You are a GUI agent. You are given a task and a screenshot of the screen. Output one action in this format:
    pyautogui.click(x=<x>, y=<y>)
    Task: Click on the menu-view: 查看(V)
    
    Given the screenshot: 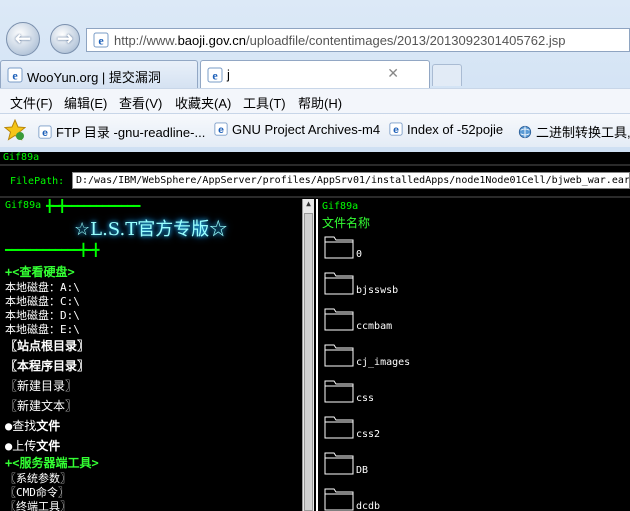 What is the action you would take?
    pyautogui.click(x=140, y=102)
    